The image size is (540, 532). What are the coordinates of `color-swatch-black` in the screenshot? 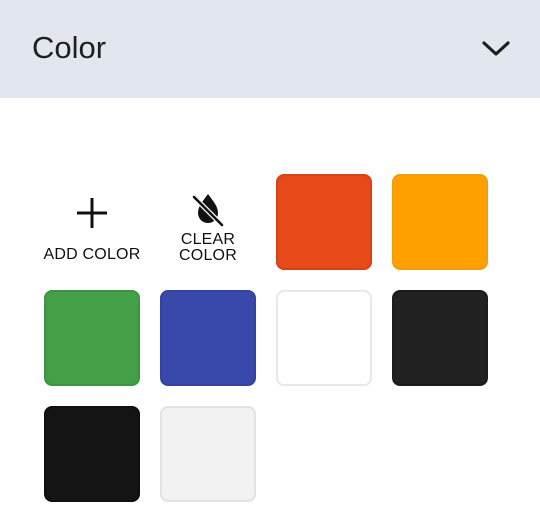 It's located at (92, 454).